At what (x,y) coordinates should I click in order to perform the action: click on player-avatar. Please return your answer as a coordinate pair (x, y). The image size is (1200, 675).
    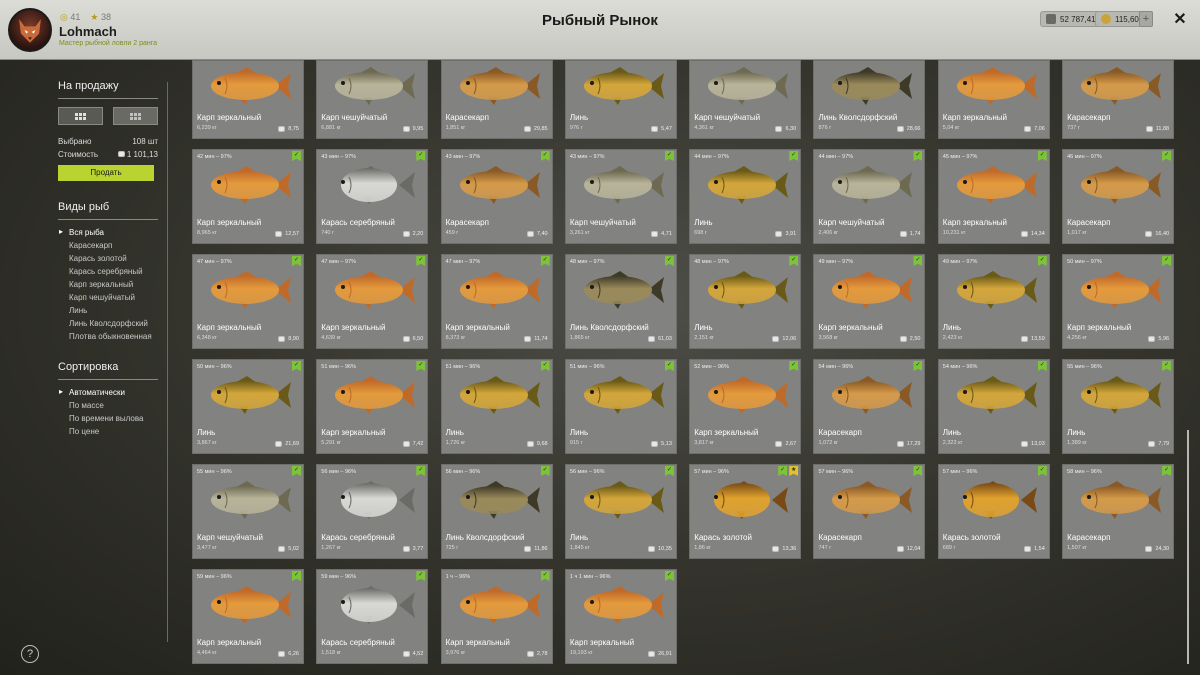
    Looking at the image, I should click on (30, 30).